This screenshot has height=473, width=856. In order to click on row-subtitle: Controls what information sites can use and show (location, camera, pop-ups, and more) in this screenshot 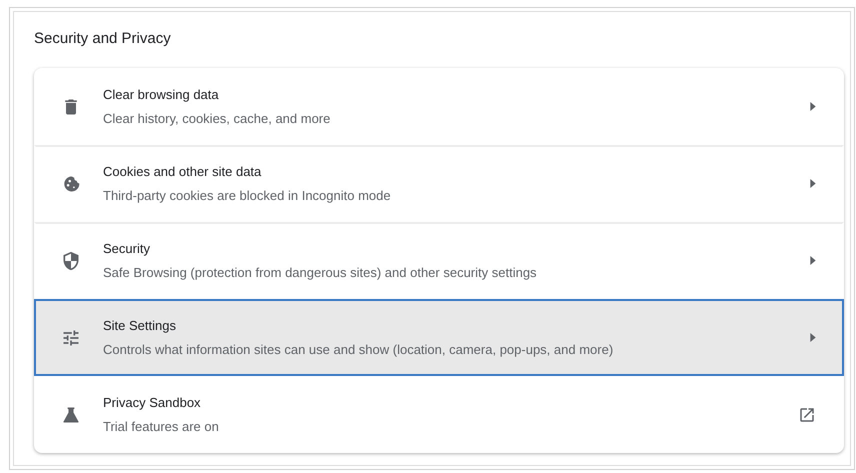, I will do `click(358, 350)`.